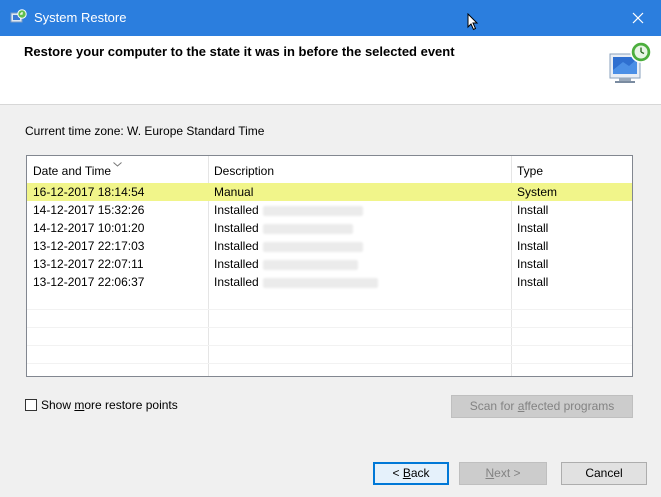 This screenshot has height=497, width=661. I want to click on close-button, so click(638, 18).